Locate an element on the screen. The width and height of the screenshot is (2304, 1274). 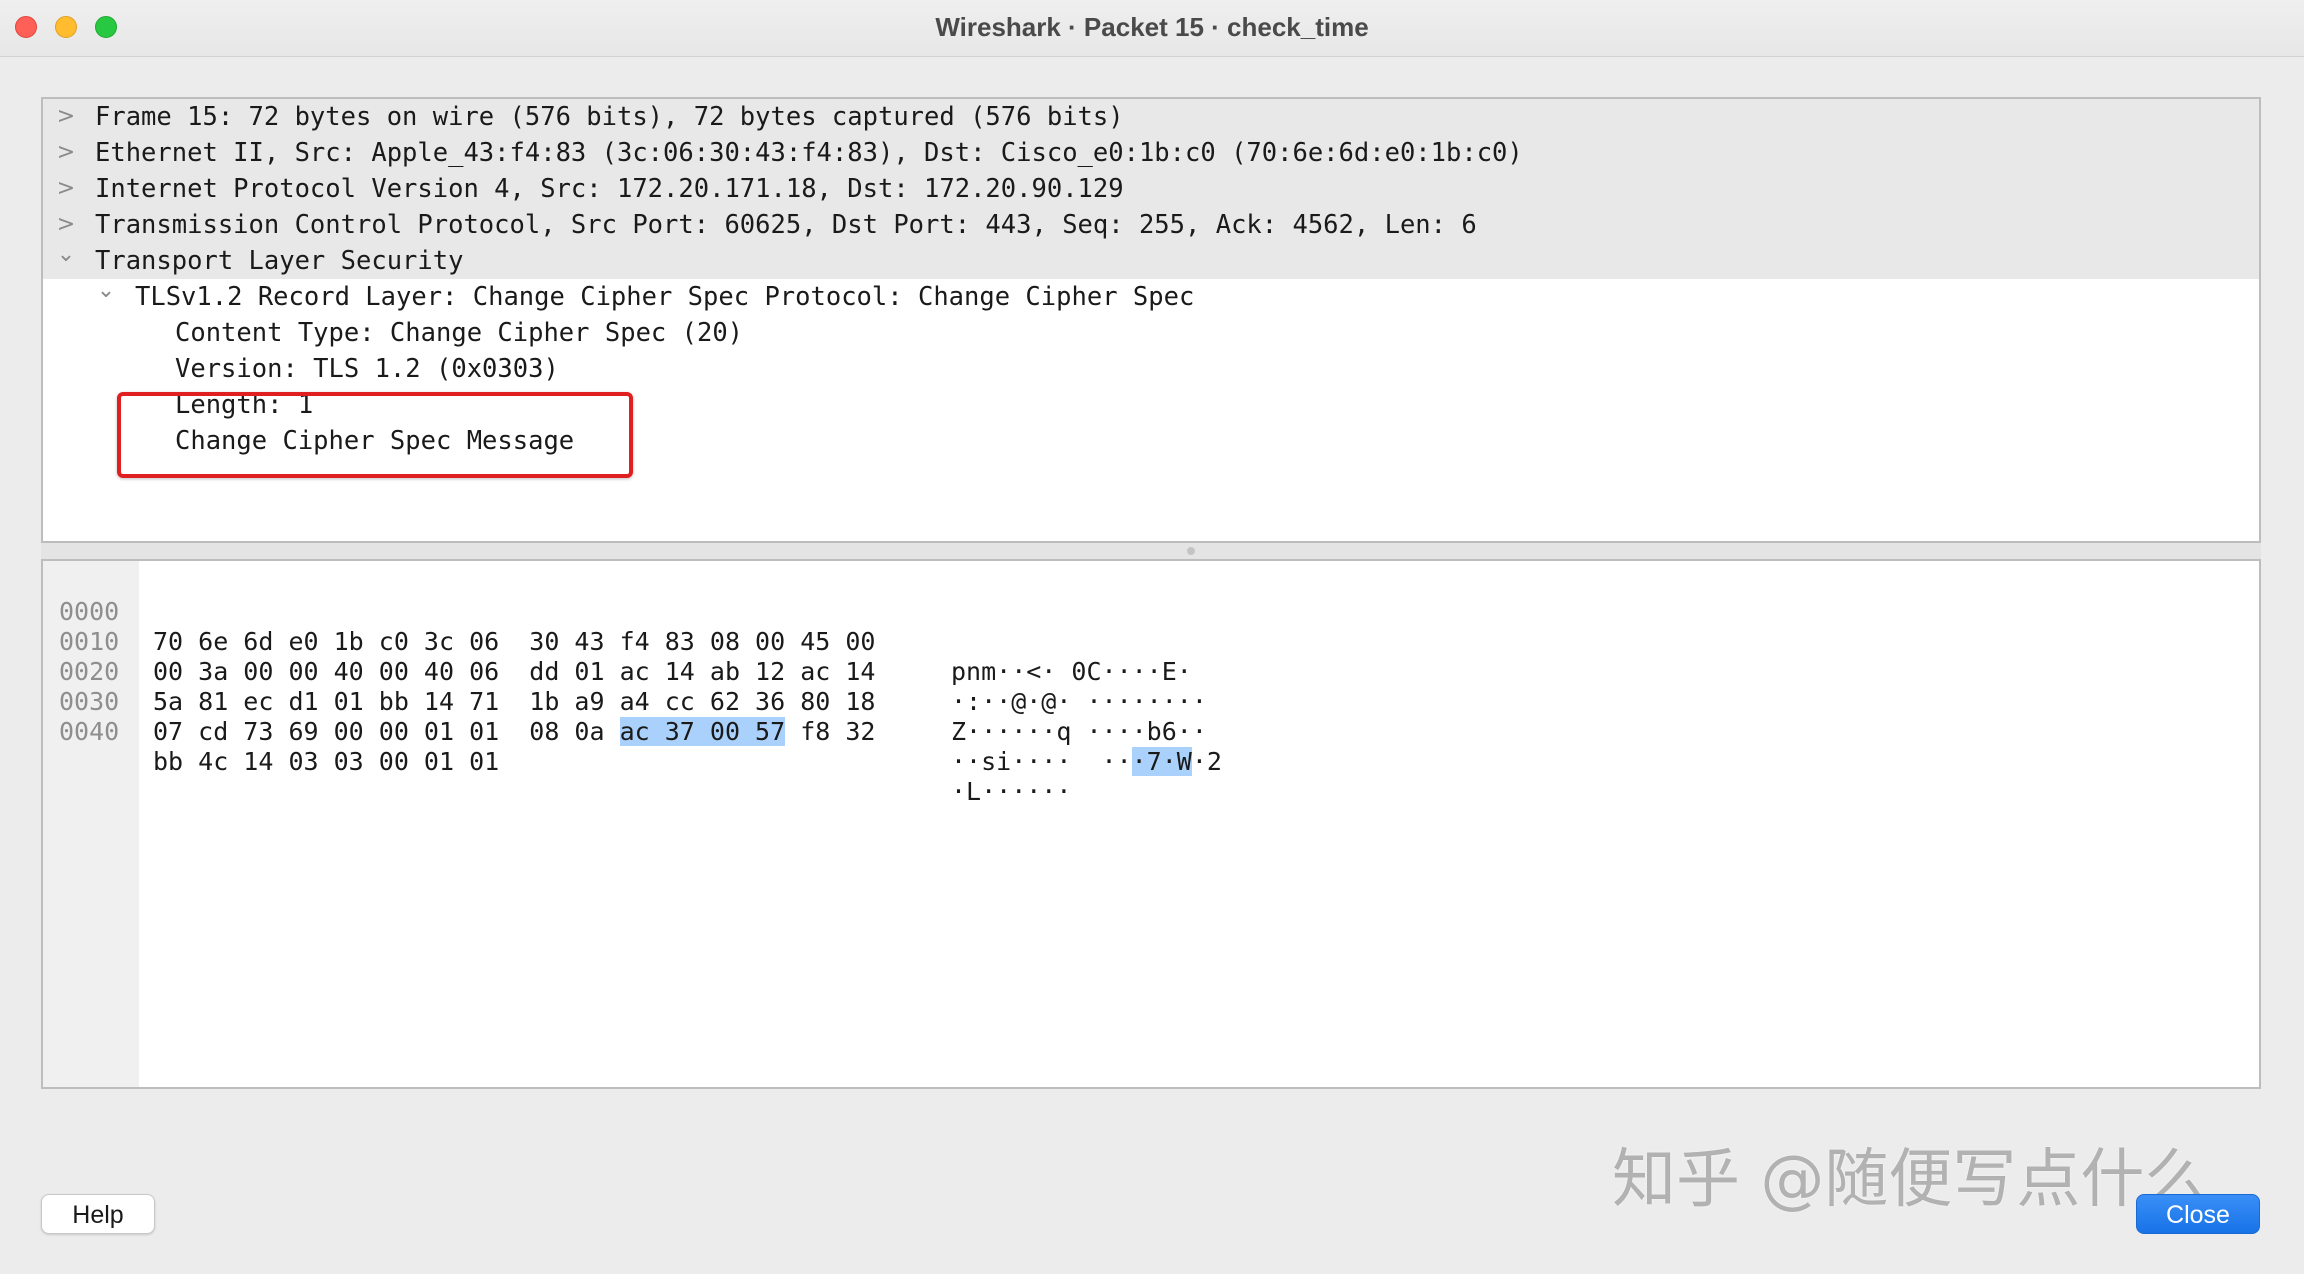
watermark-text: 知乎 @随便写点什么 is located at coordinates (1910, 1180).